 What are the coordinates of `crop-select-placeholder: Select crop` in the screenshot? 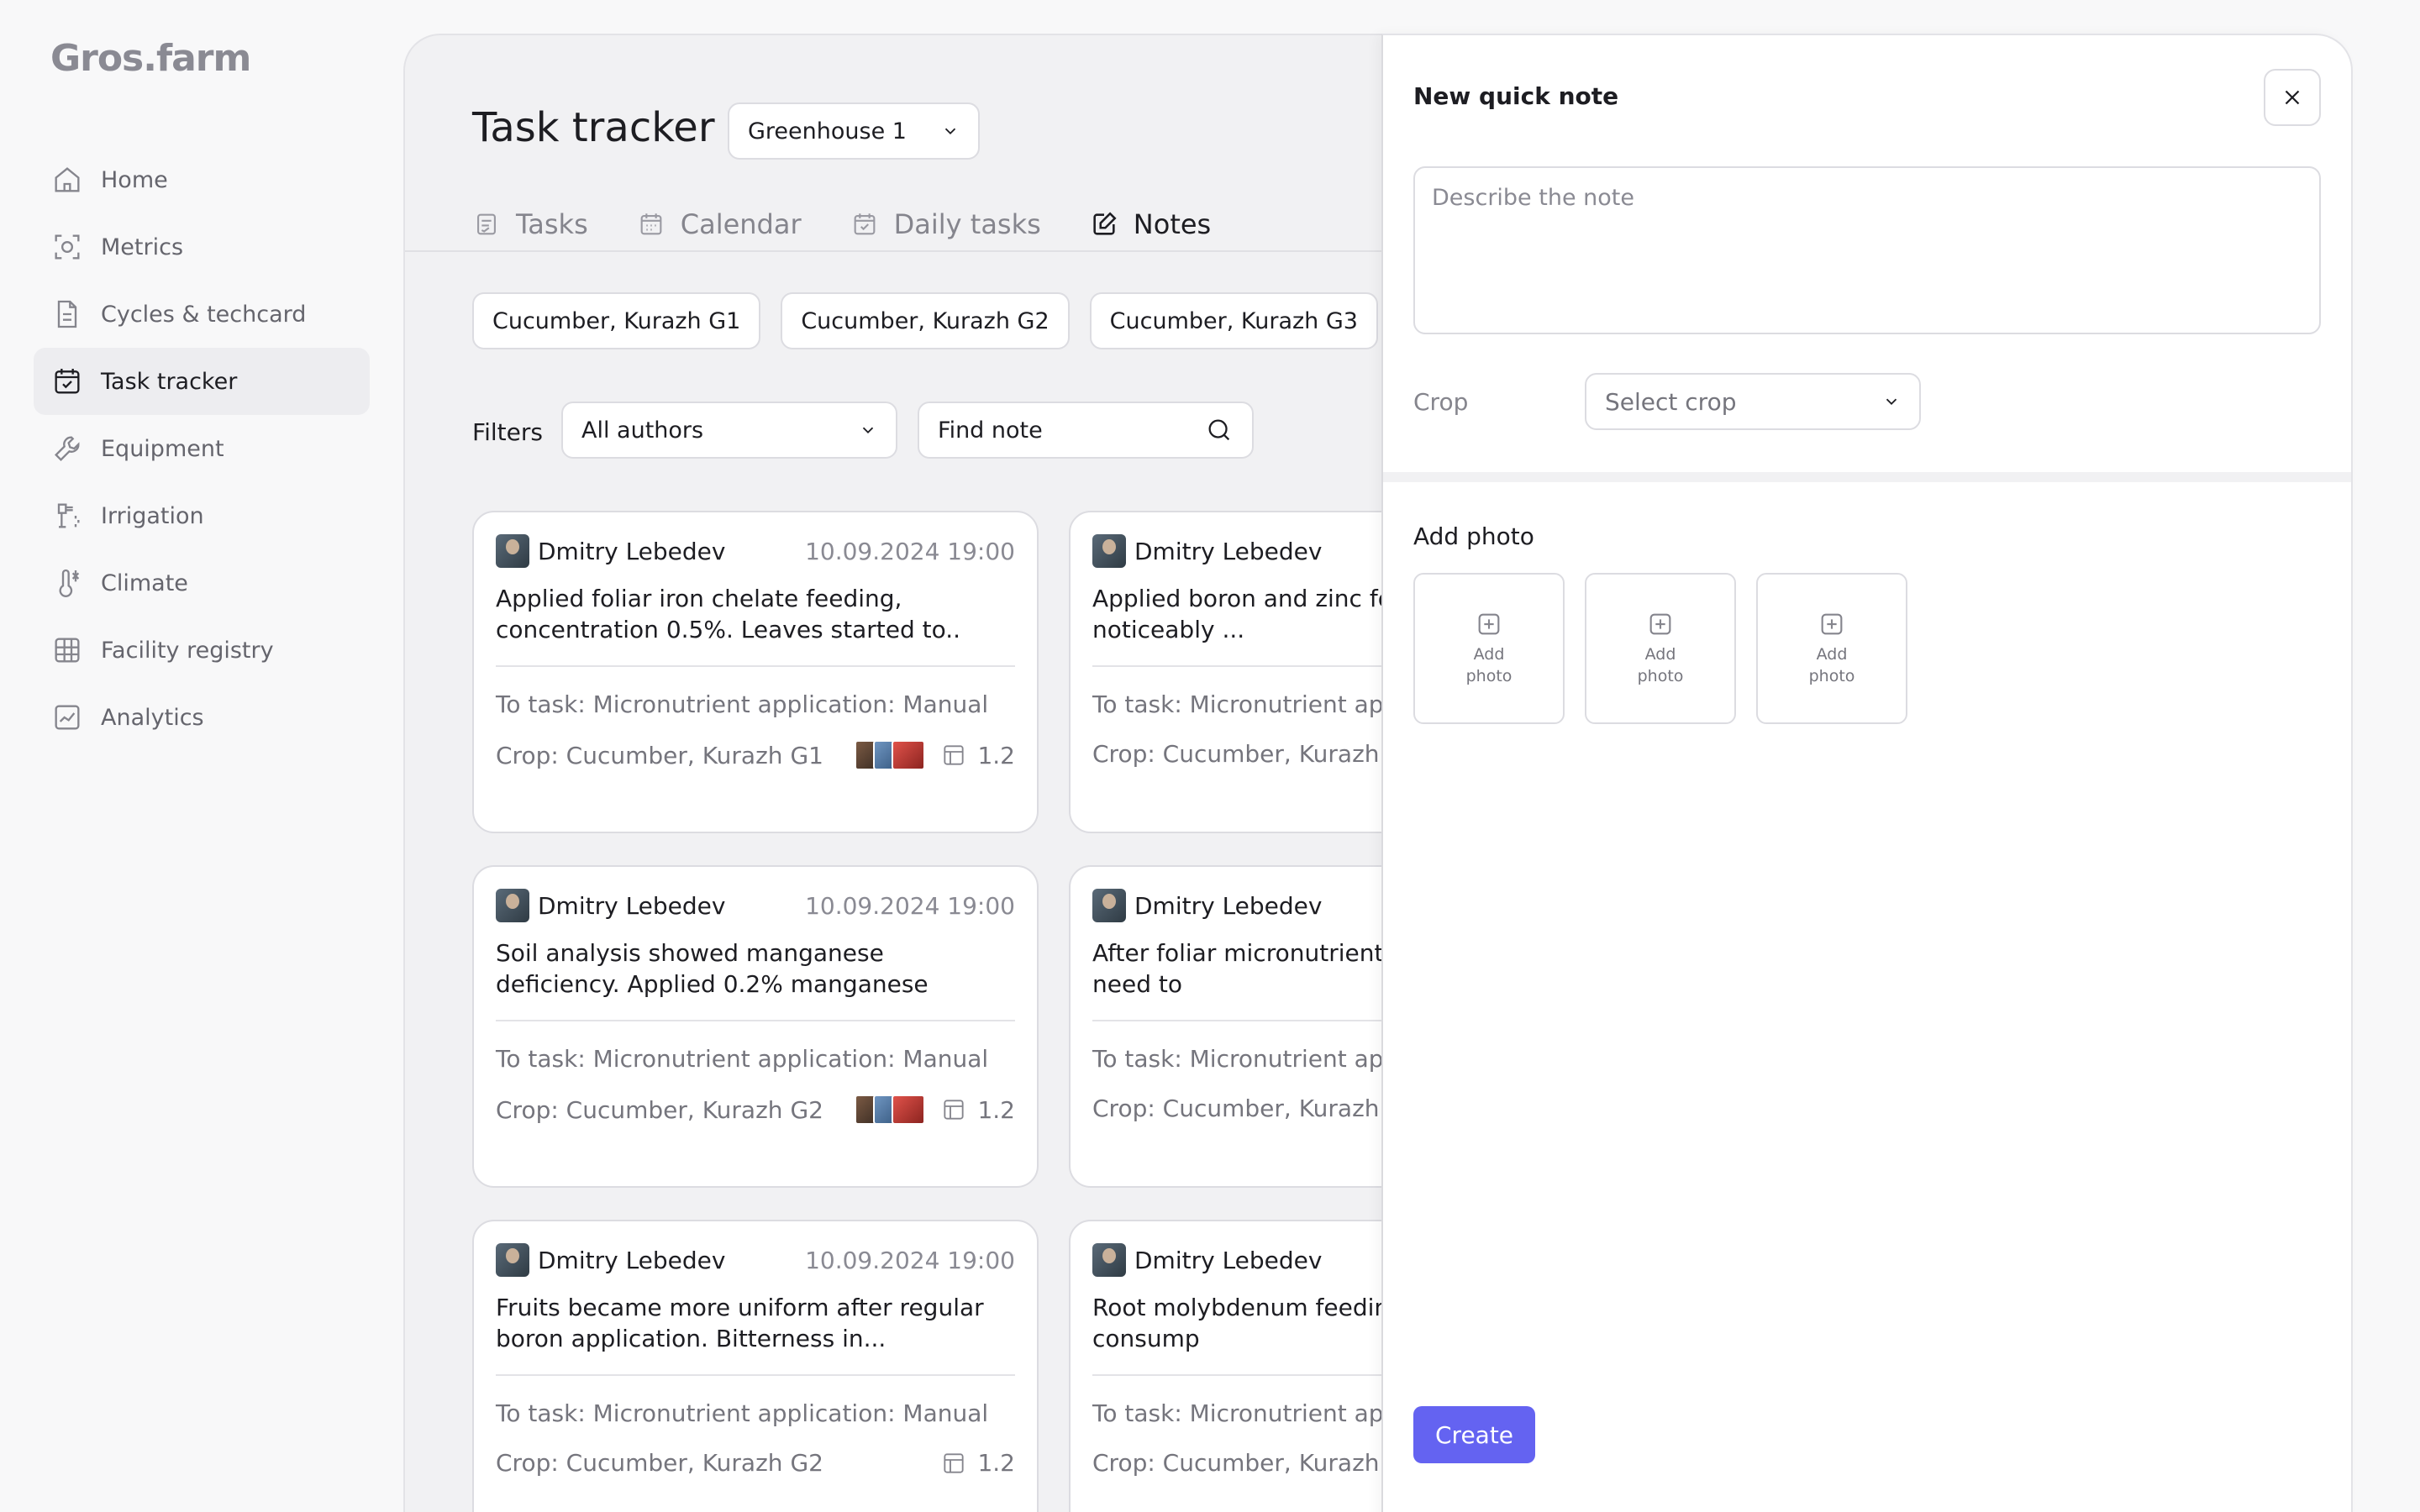 It's located at (1671, 401).